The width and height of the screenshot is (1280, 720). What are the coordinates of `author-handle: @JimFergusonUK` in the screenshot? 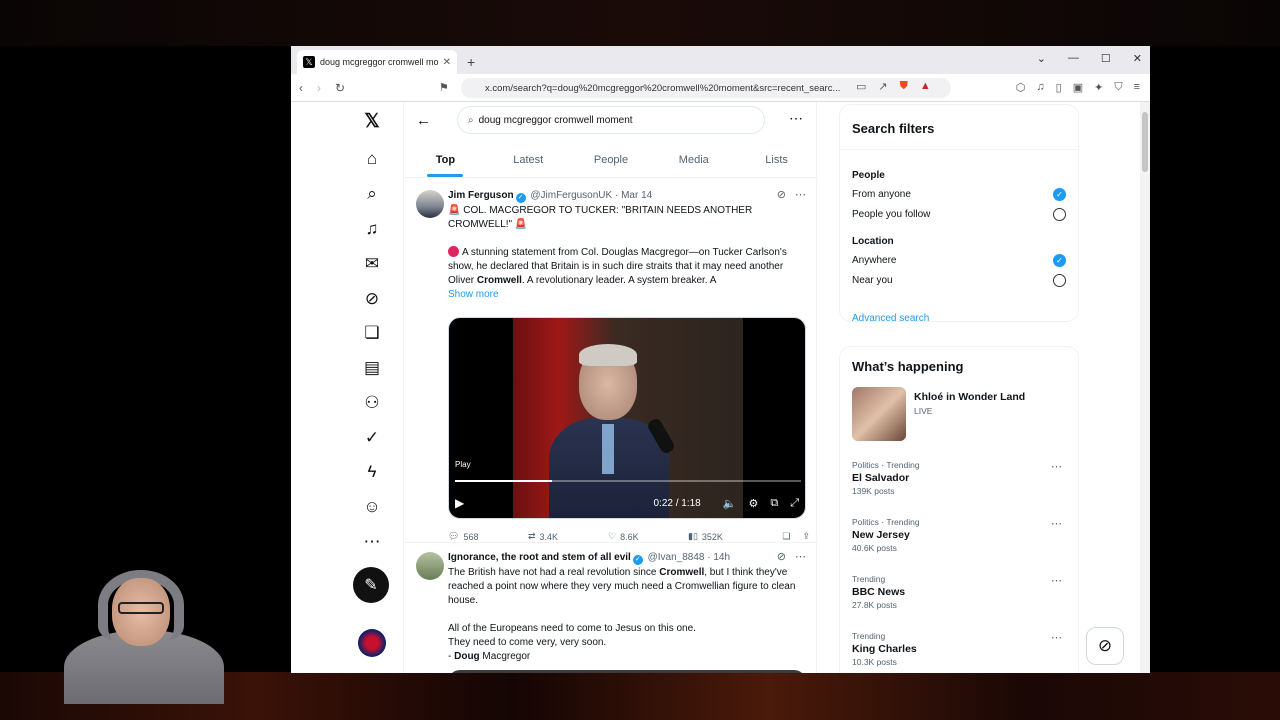 It's located at (571, 195).